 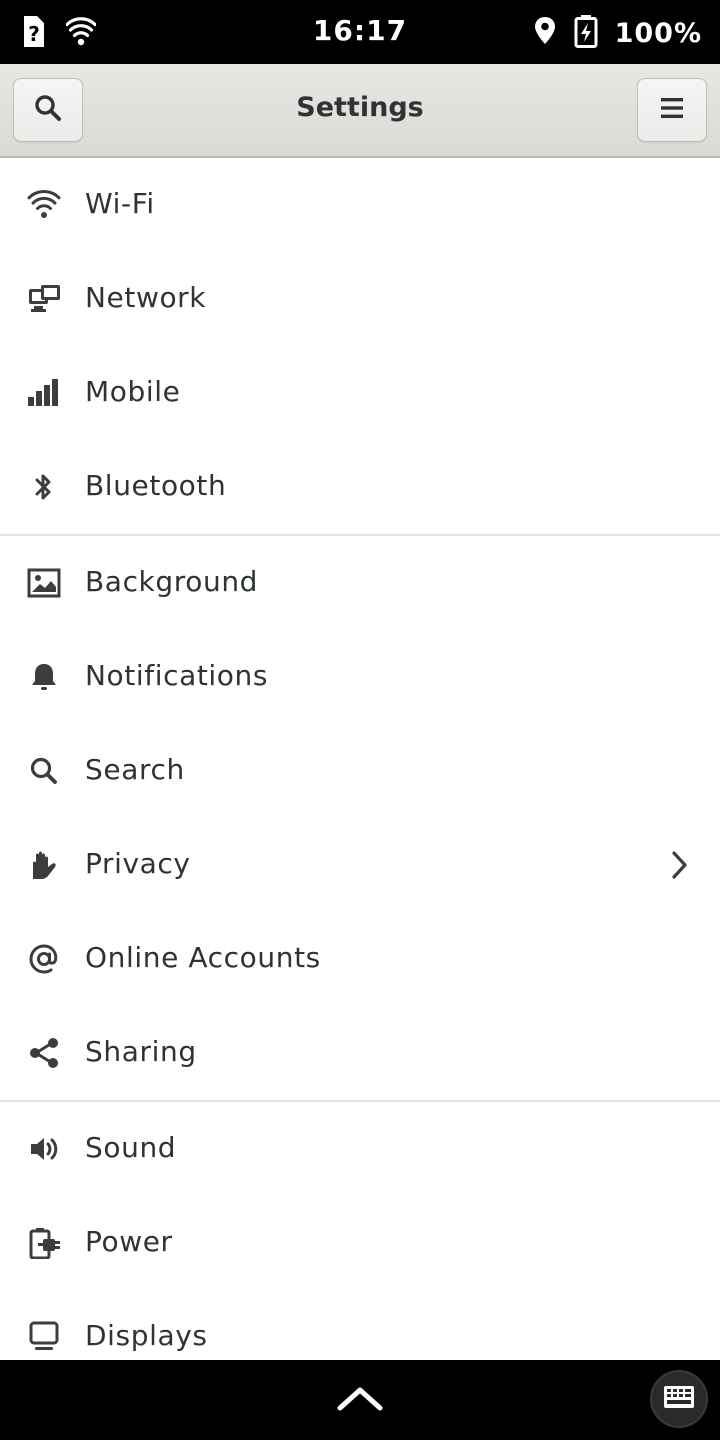 What do you see at coordinates (156, 485) in the screenshot?
I see `settings-item-label: Bluetooth` at bounding box center [156, 485].